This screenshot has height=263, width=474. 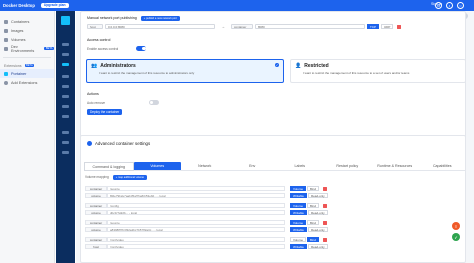 What do you see at coordinates (196, 246) in the screenshot?
I see `host-path-input: /mnt/video` at bounding box center [196, 246].